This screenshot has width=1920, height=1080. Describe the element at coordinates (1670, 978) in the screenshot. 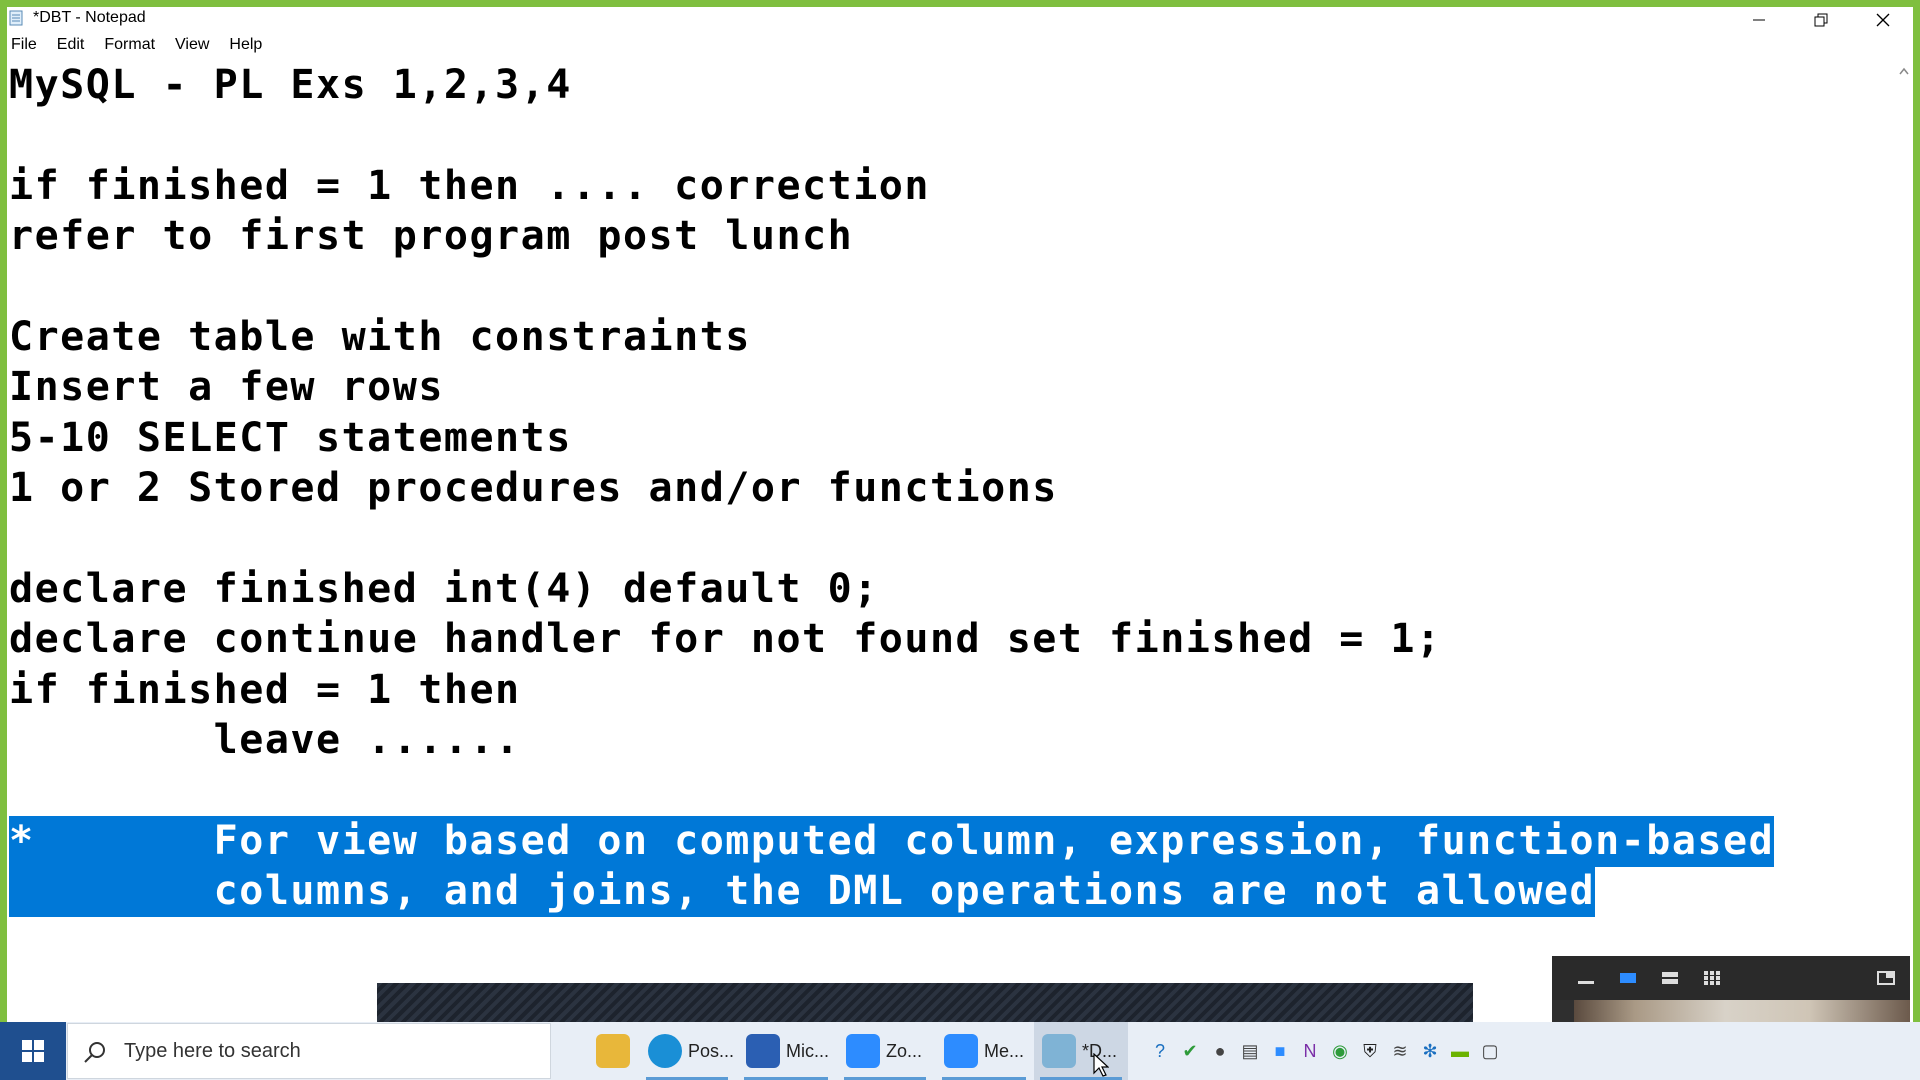

I see `strip-view-icon` at that location.